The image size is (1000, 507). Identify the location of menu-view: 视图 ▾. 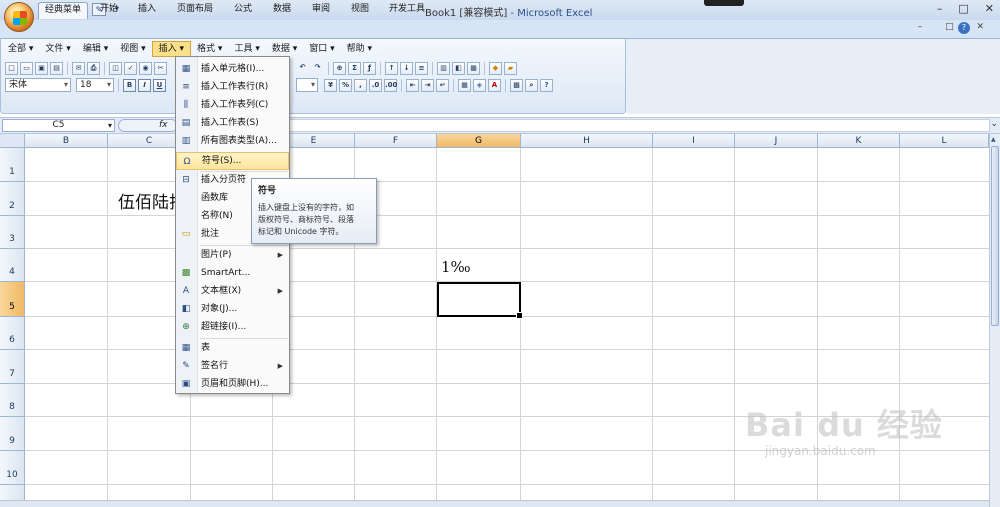
(132, 49).